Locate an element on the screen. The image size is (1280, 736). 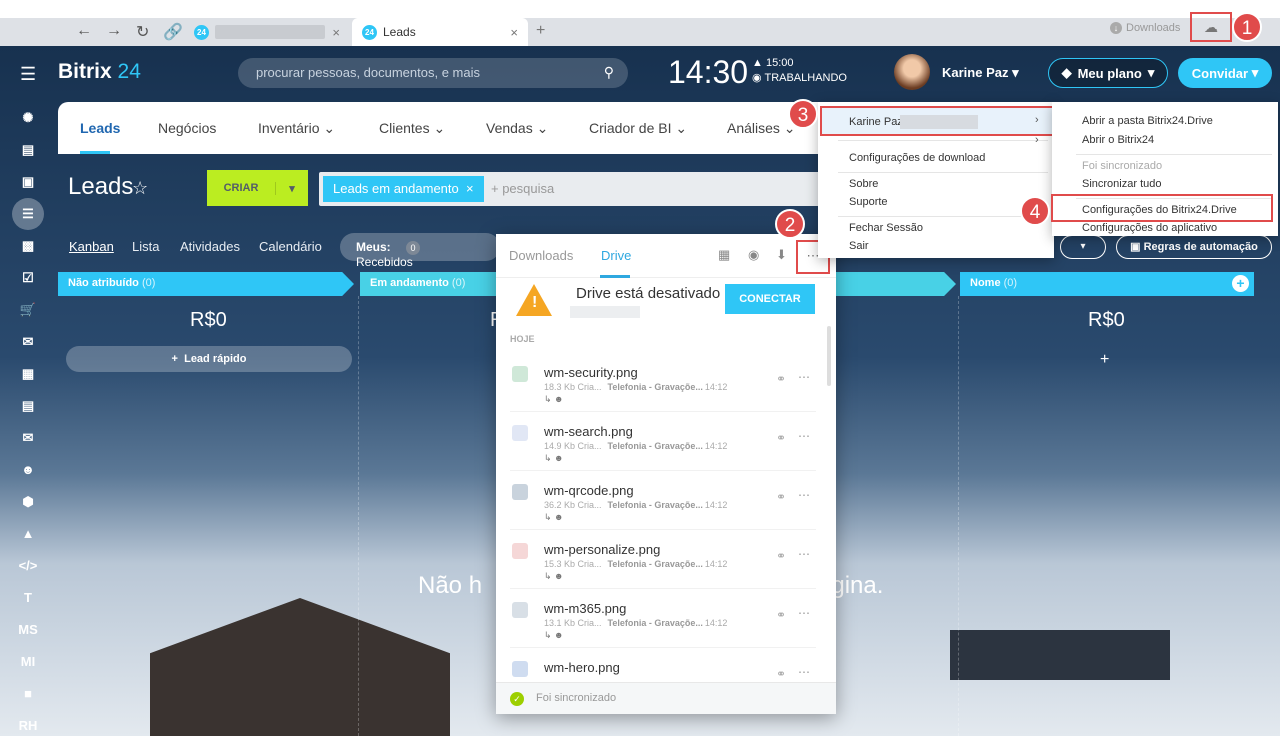
chevron-down-icon: ▾ is located at coordinates (291, 188).